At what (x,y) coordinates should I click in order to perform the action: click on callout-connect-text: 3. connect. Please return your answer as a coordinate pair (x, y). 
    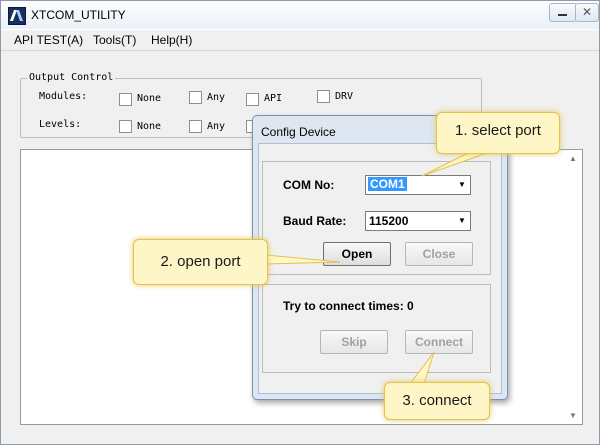
    Looking at the image, I should click on (437, 400).